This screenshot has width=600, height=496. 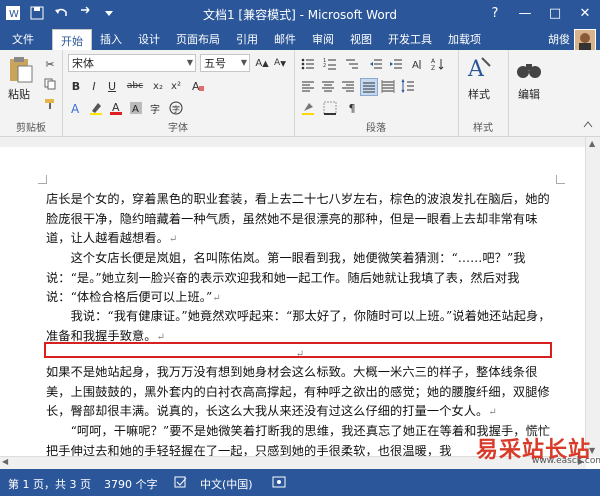 What do you see at coordinates (438, 64) in the screenshot?
I see `sort-icon: AZ` at bounding box center [438, 64].